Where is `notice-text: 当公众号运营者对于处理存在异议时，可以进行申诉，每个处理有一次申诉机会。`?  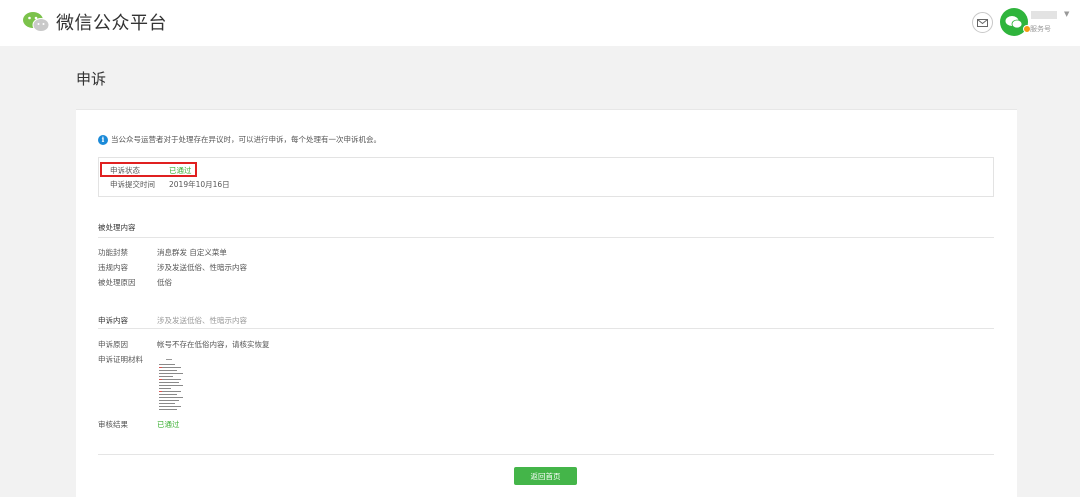 notice-text: 当公众号运营者对于处理存在异议时，可以进行申诉，每个处理有一次申诉机会。 is located at coordinates (246, 139).